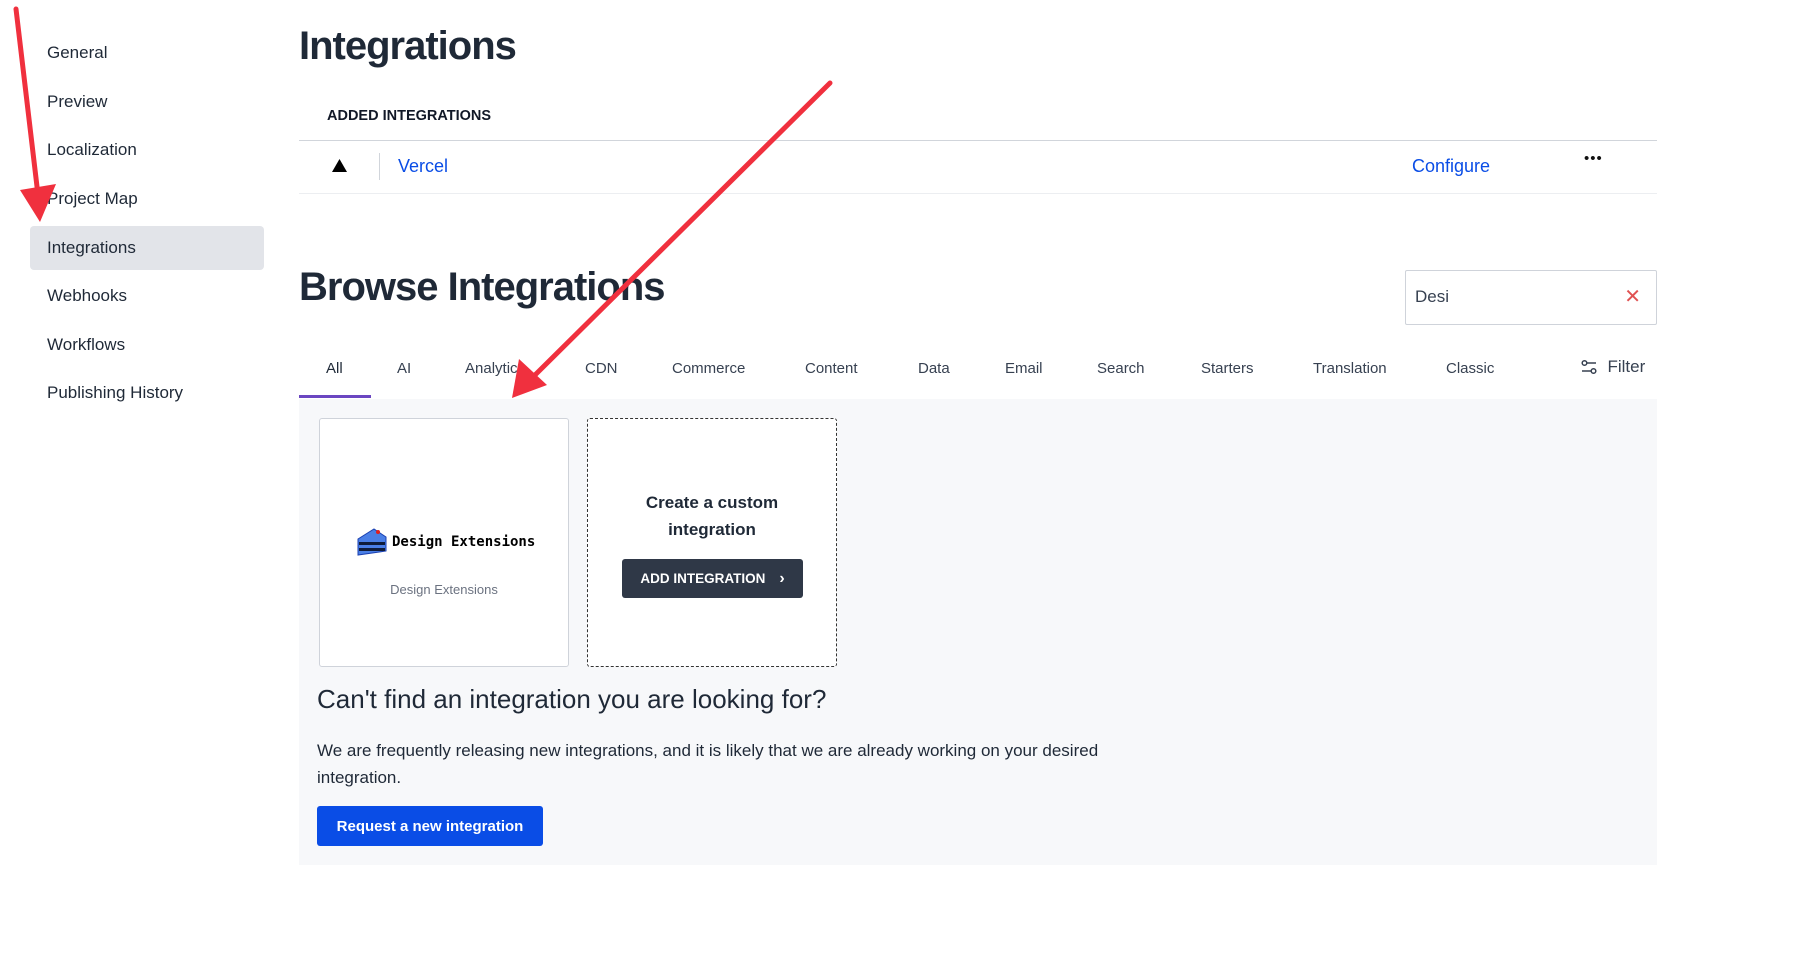 This screenshot has height=973, width=1794. What do you see at coordinates (495, 368) in the screenshot?
I see `tab-analytics: Analytics` at bounding box center [495, 368].